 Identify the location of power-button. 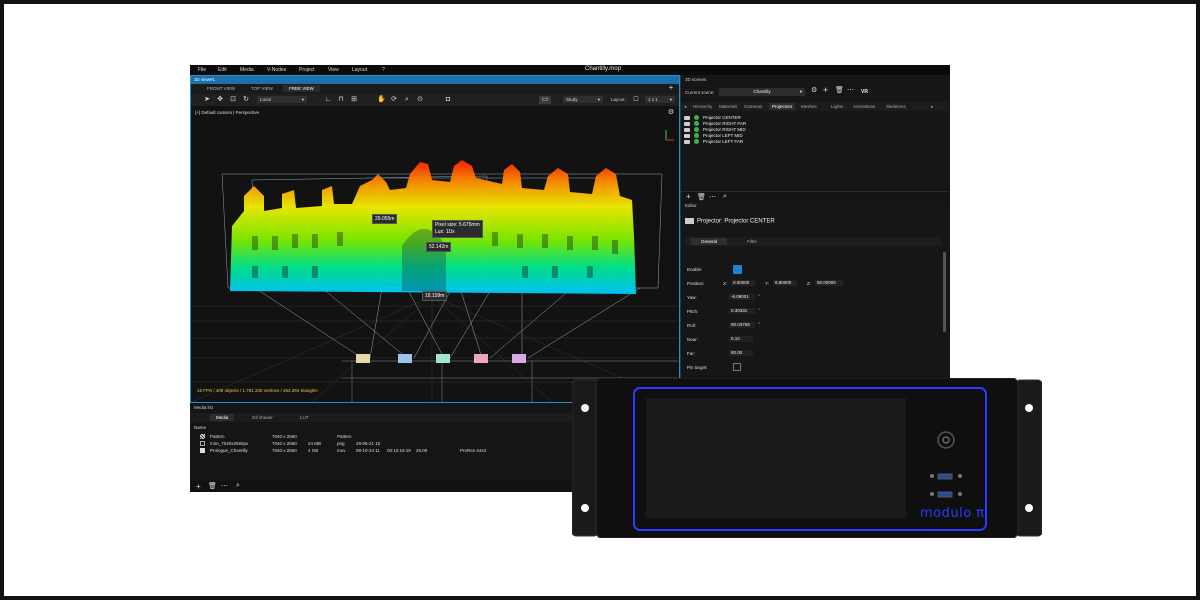
(928, 440).